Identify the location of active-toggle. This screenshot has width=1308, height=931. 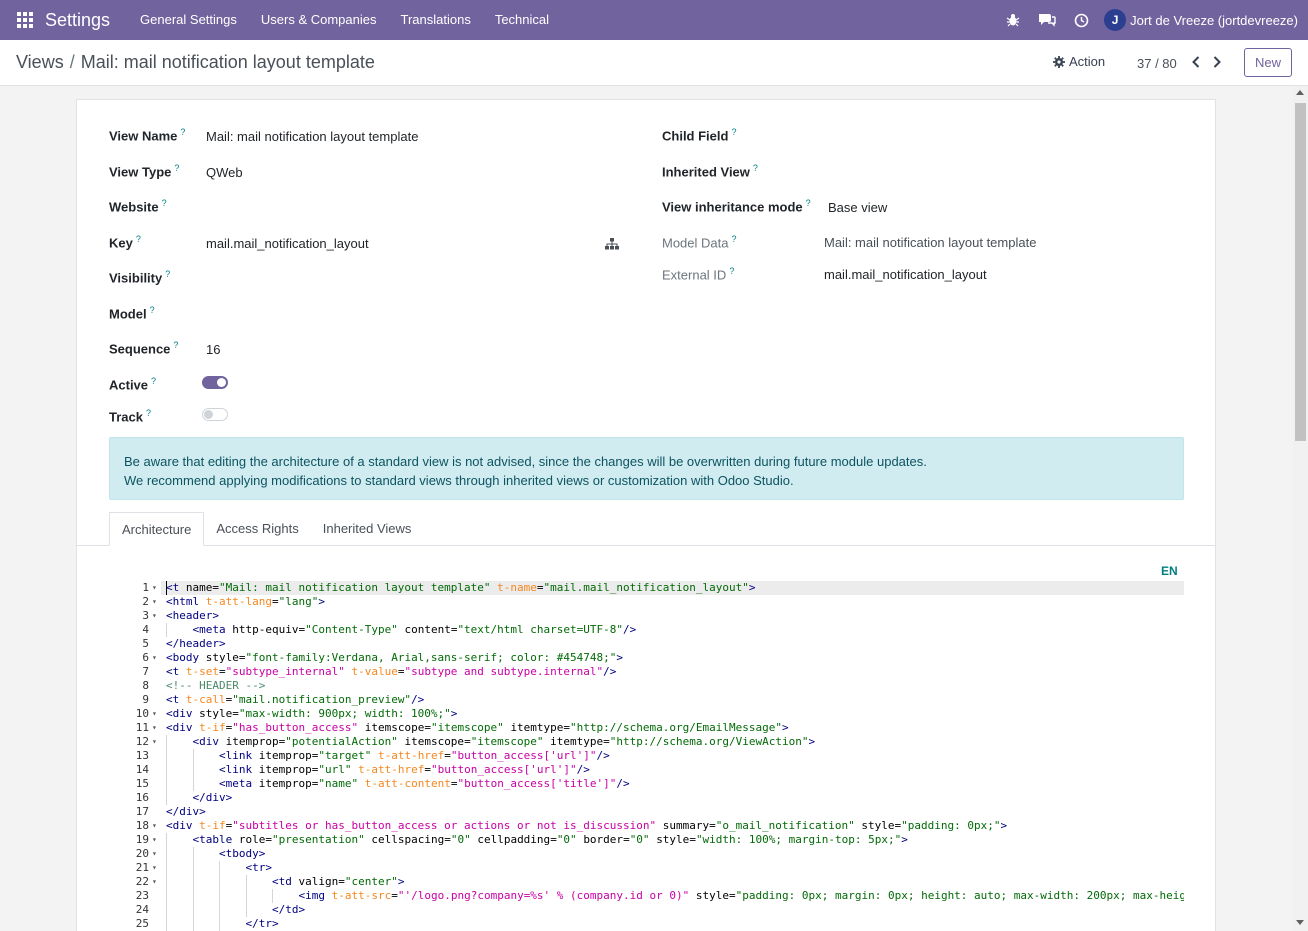
(215, 382).